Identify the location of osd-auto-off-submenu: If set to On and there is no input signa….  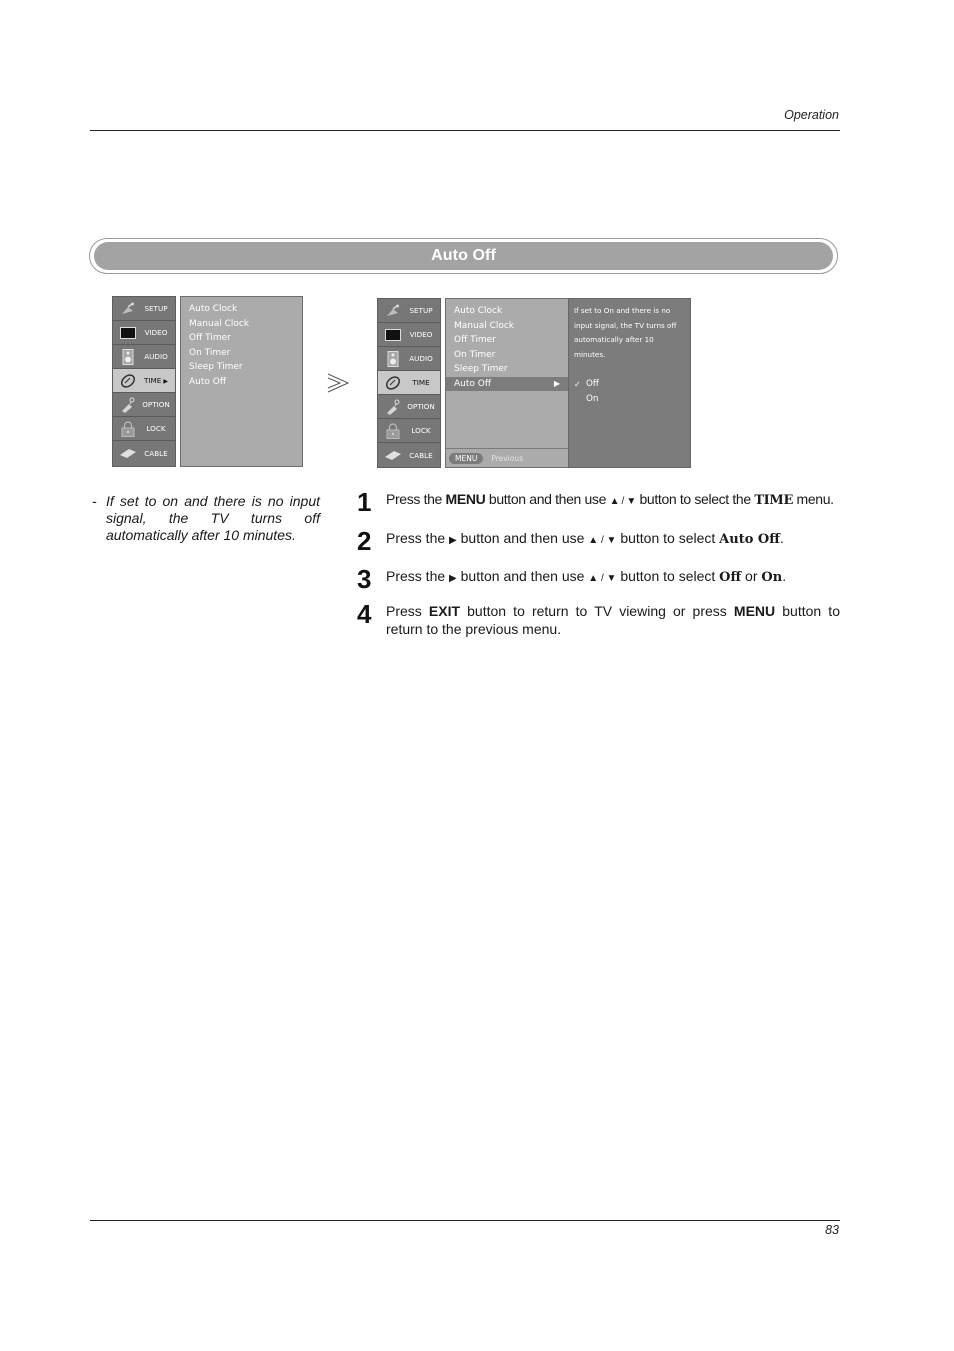
(629, 383).